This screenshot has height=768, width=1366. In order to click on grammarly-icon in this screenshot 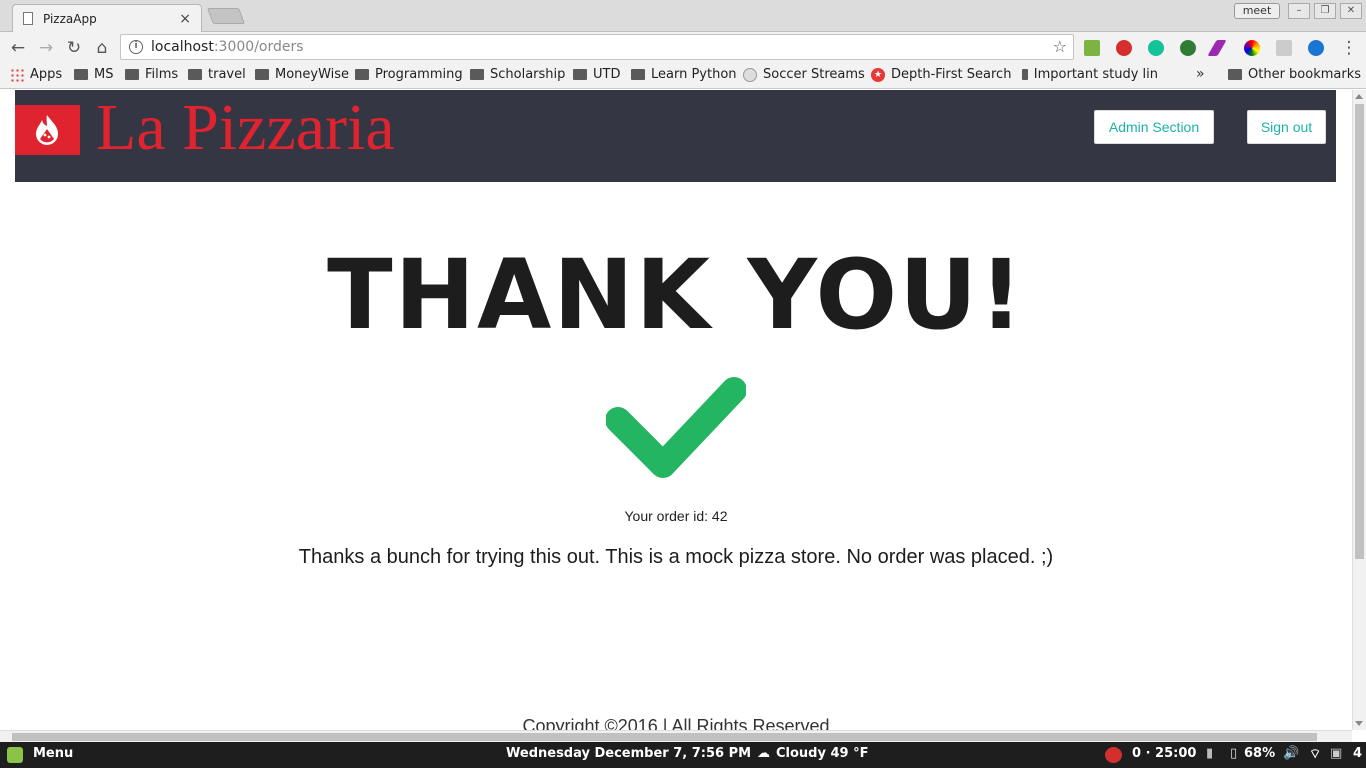, I will do `click(1156, 48)`.